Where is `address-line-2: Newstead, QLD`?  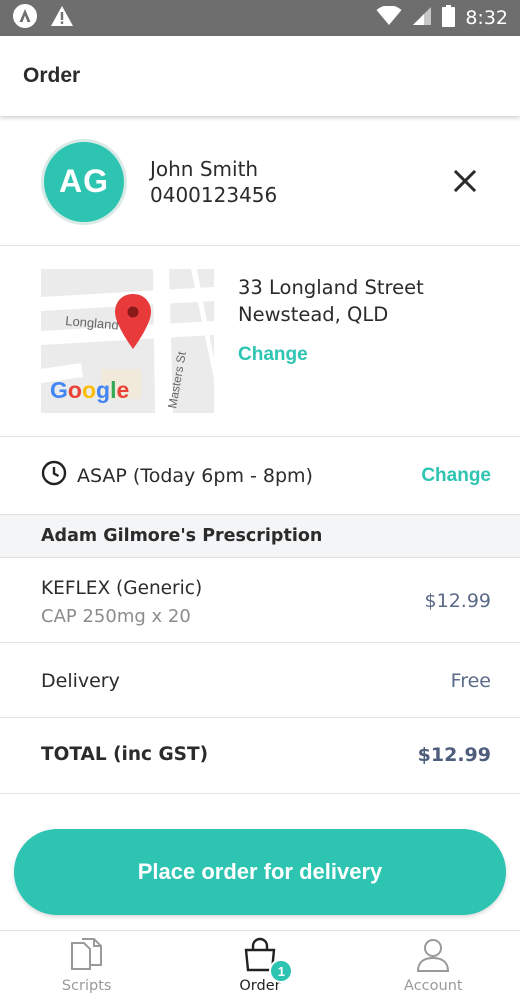 address-line-2: Newstead, QLD is located at coordinates (313, 314).